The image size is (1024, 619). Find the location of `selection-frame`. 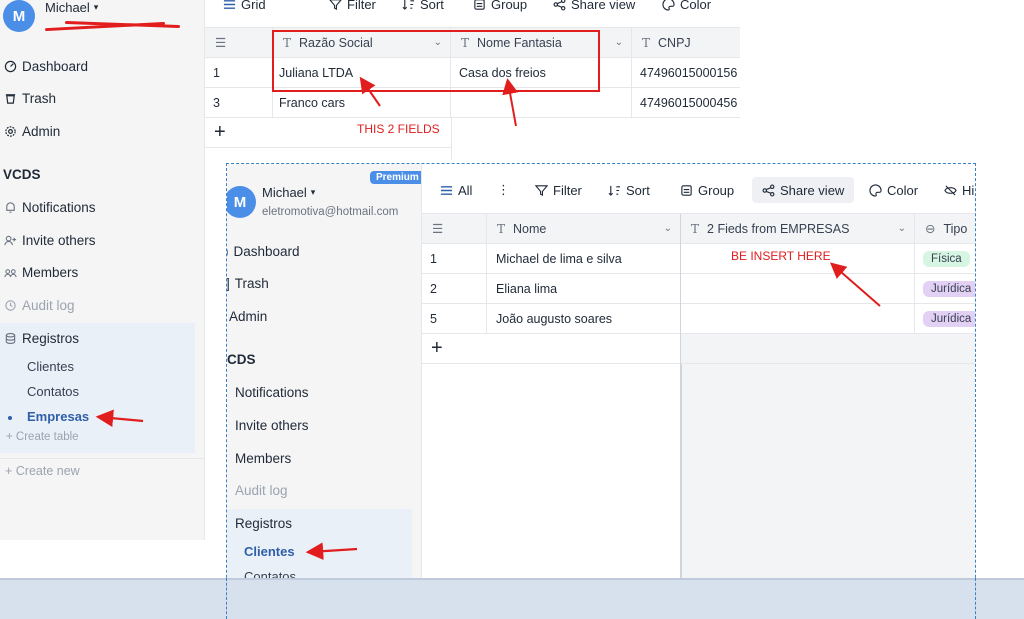

selection-frame is located at coordinates (601, 598).